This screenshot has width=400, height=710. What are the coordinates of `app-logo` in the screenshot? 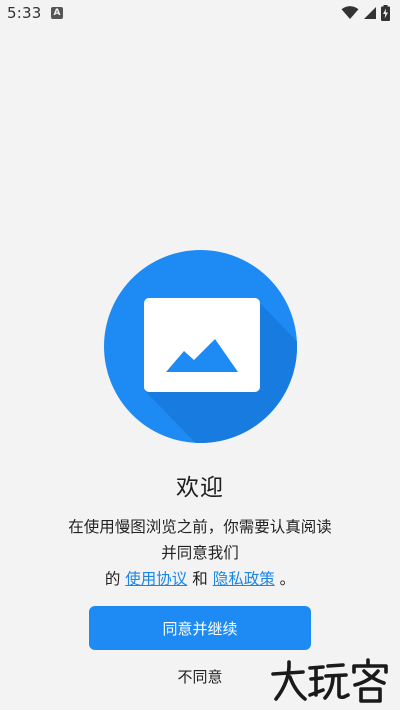 It's located at (200, 346).